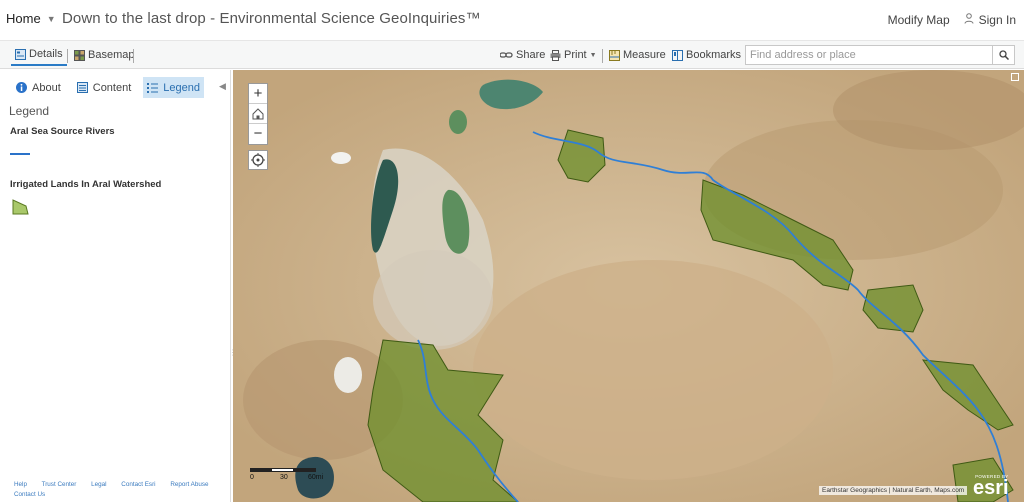 This screenshot has width=1024, height=502. Describe the element at coordinates (677, 55) in the screenshot. I see `bookmark-icon` at that location.